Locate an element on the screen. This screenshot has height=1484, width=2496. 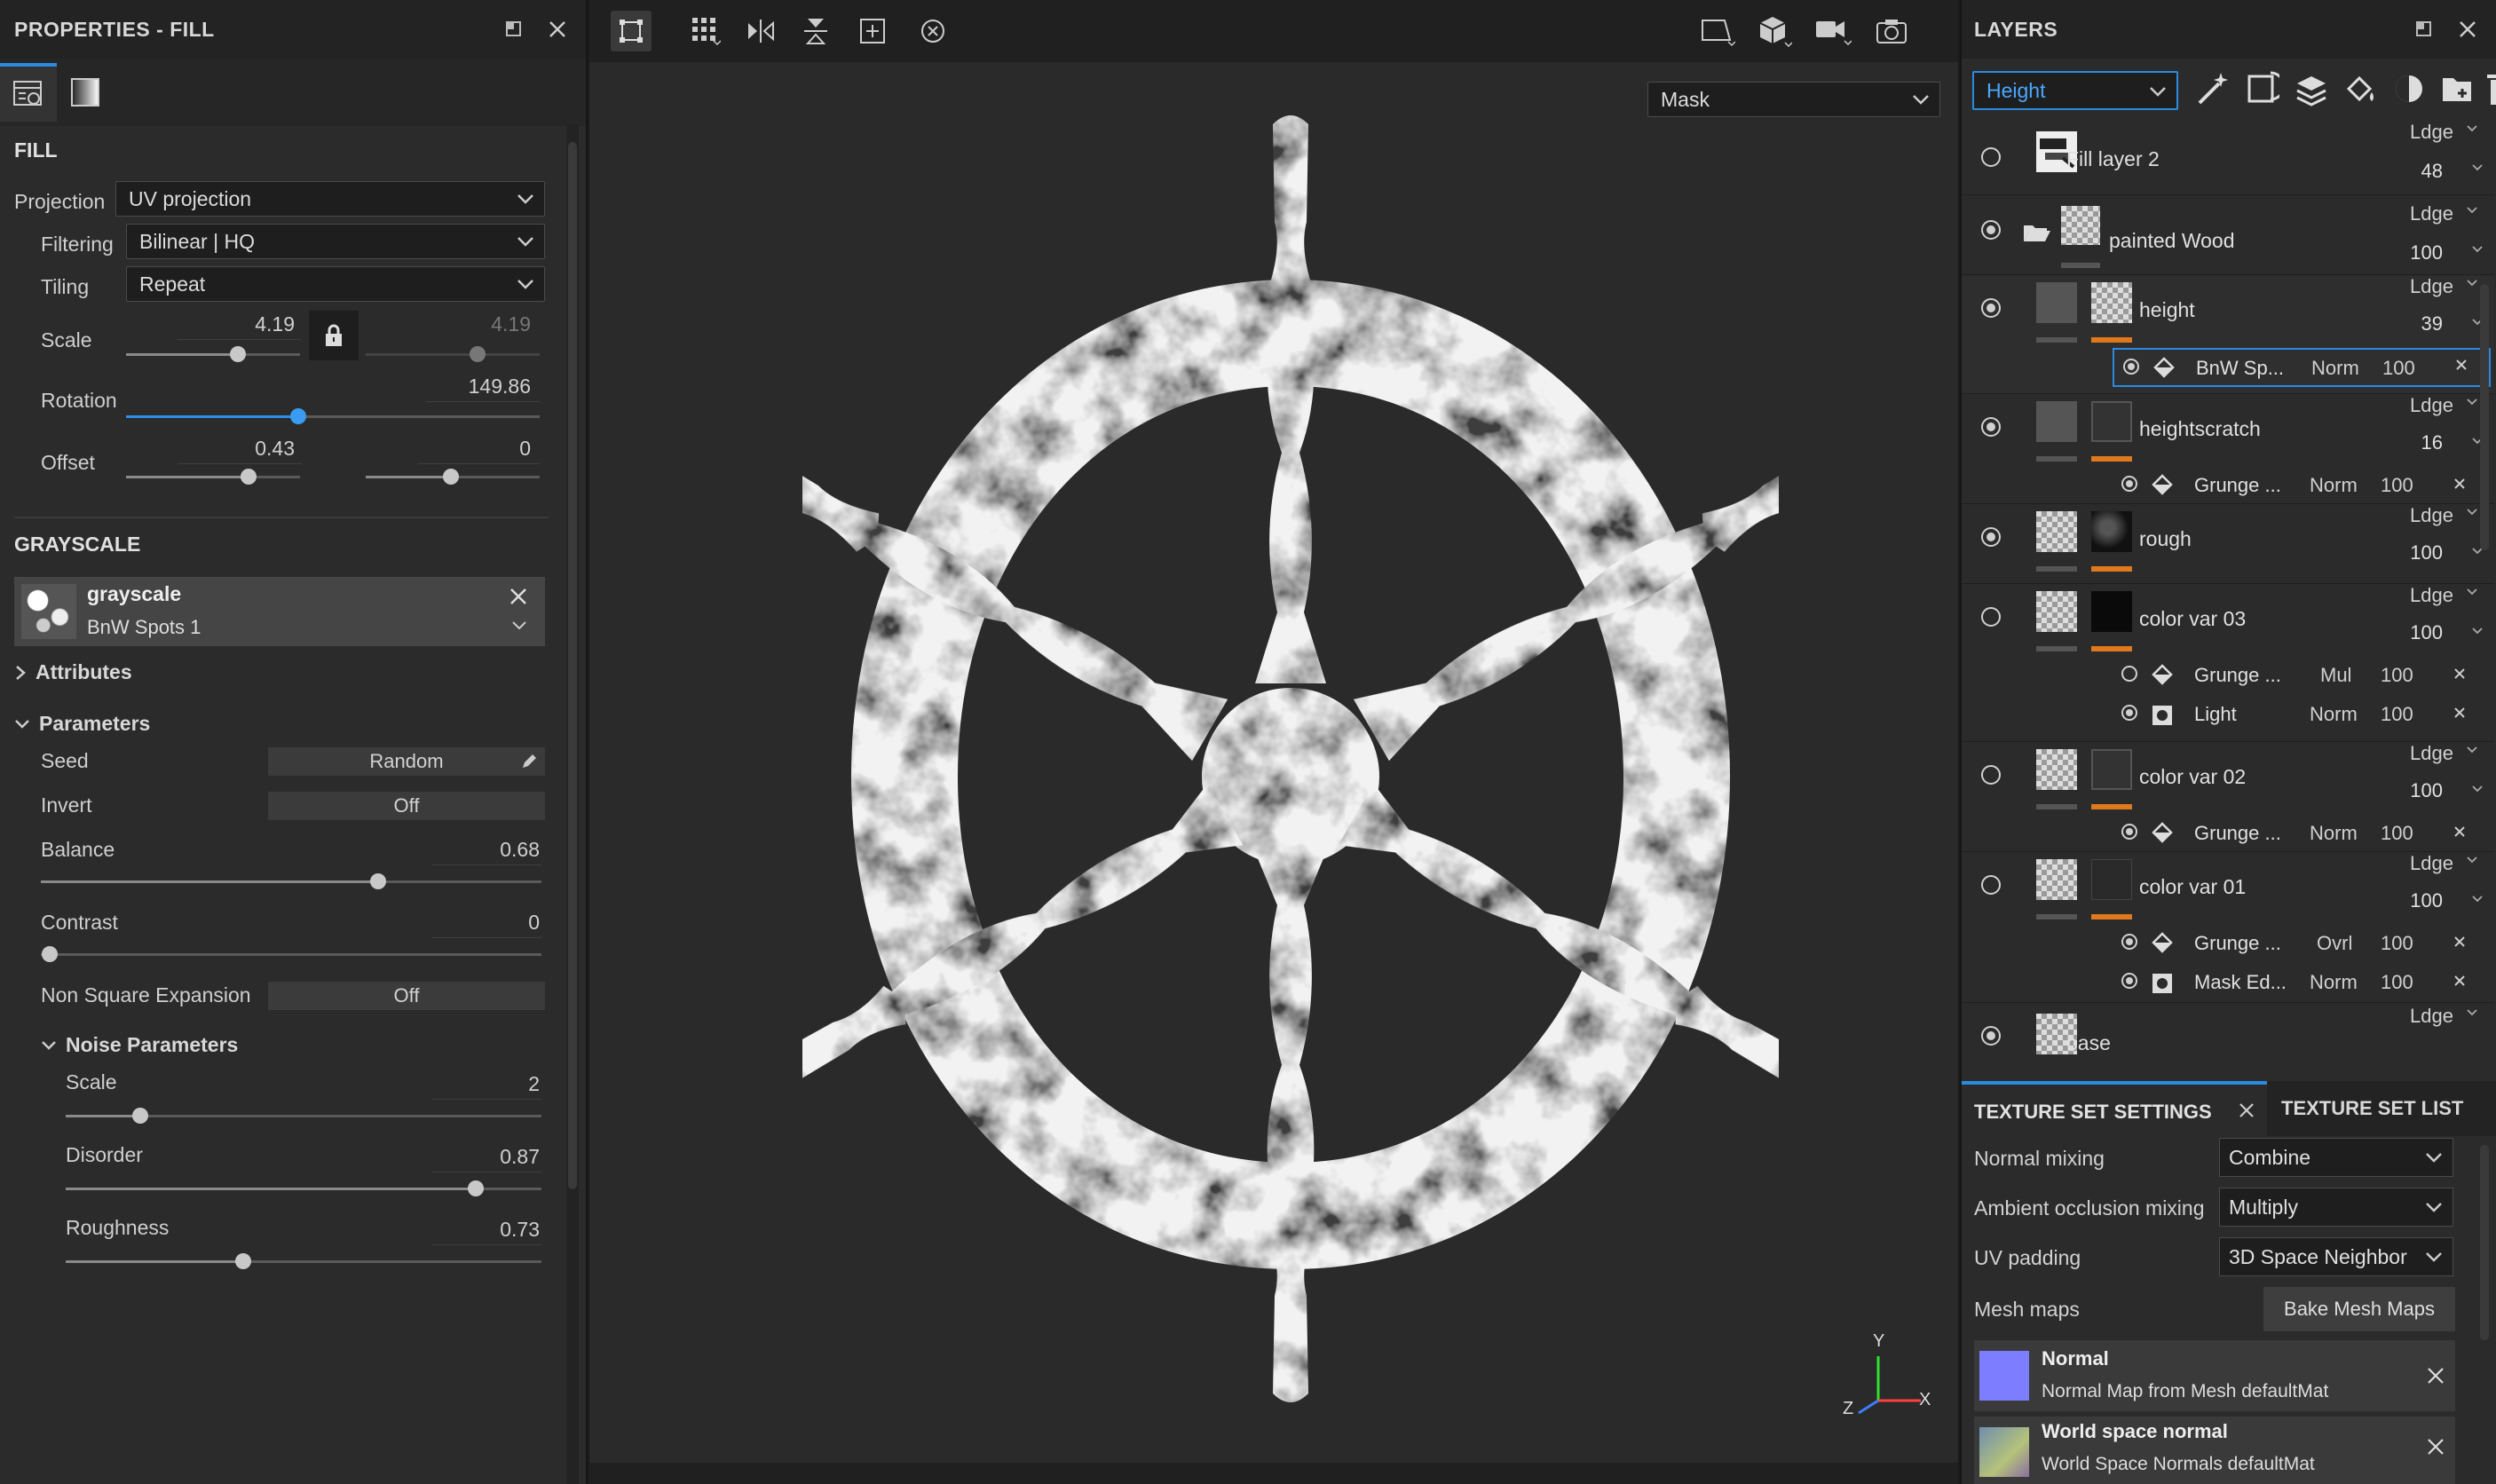
mirror-x-button is located at coordinates (760, 31).